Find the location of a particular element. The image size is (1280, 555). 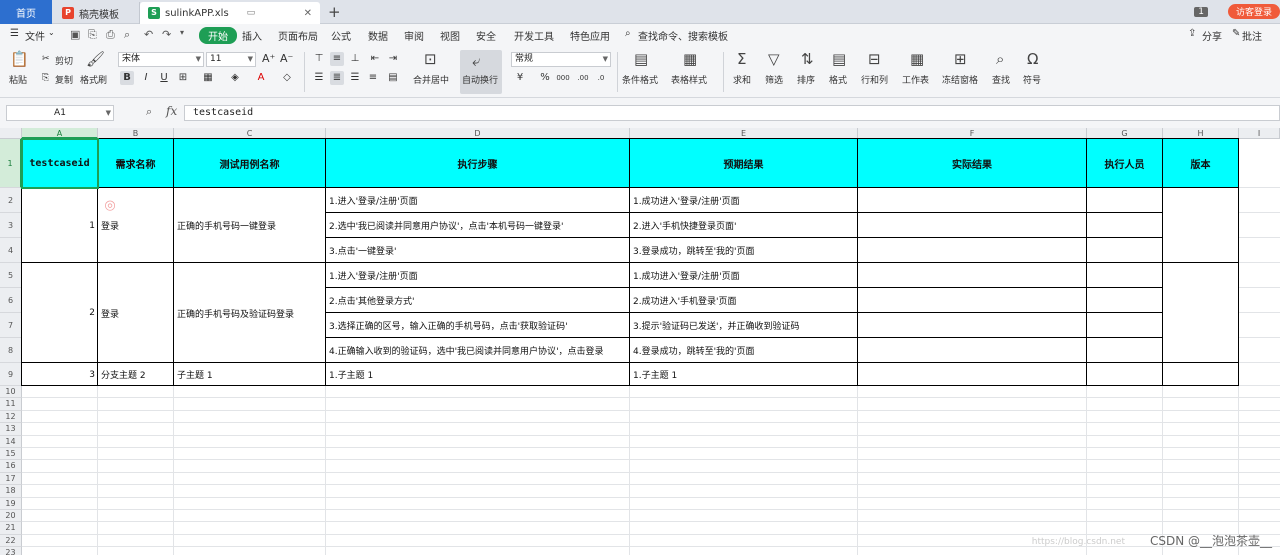

percent-icon: % is located at coordinates (545, 78).